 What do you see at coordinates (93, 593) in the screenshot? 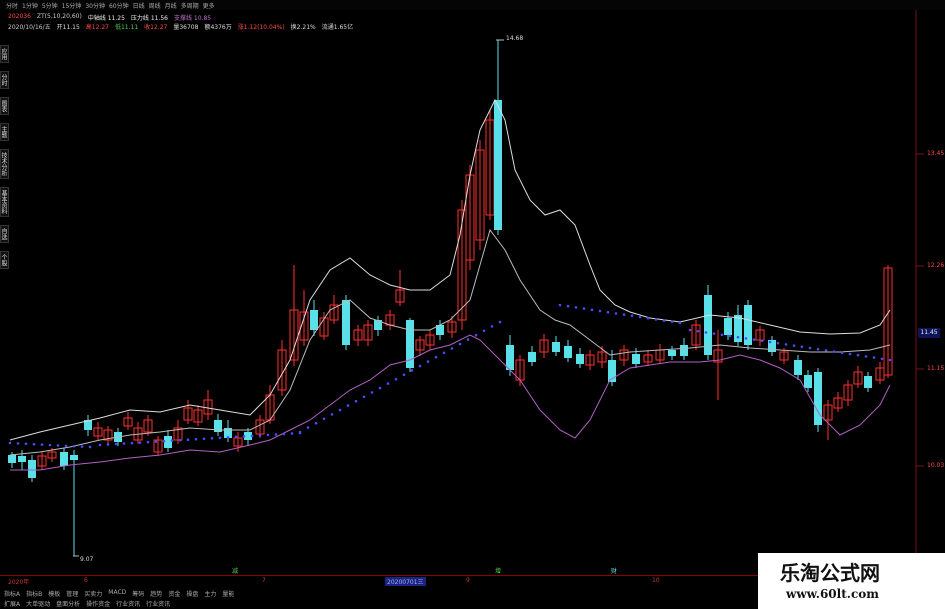
I see `tab-4: 买卖力` at bounding box center [93, 593].